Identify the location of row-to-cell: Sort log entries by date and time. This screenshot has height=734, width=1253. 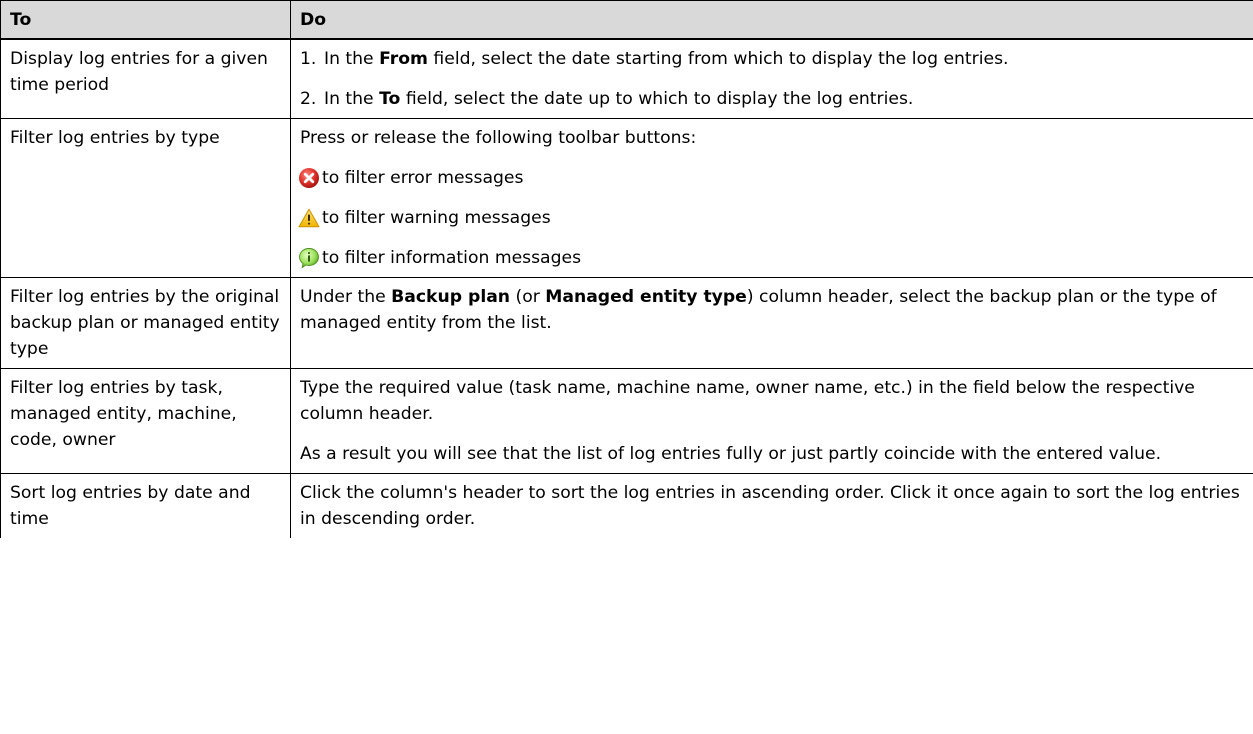
(145, 505).